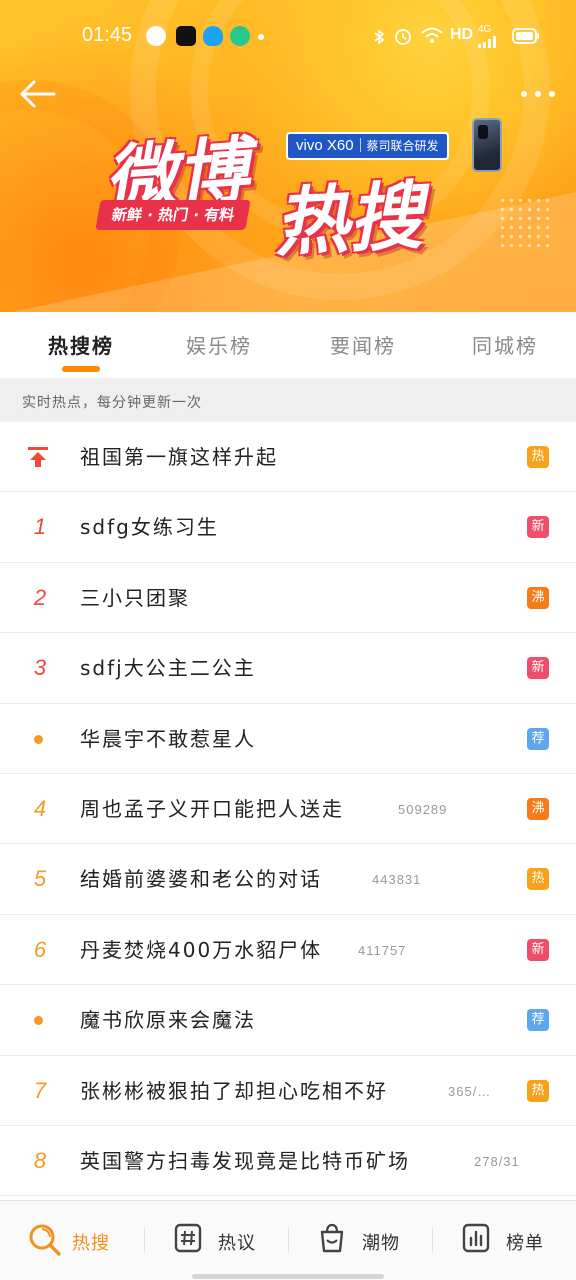  I want to click on item-count: 509289, so click(423, 809).